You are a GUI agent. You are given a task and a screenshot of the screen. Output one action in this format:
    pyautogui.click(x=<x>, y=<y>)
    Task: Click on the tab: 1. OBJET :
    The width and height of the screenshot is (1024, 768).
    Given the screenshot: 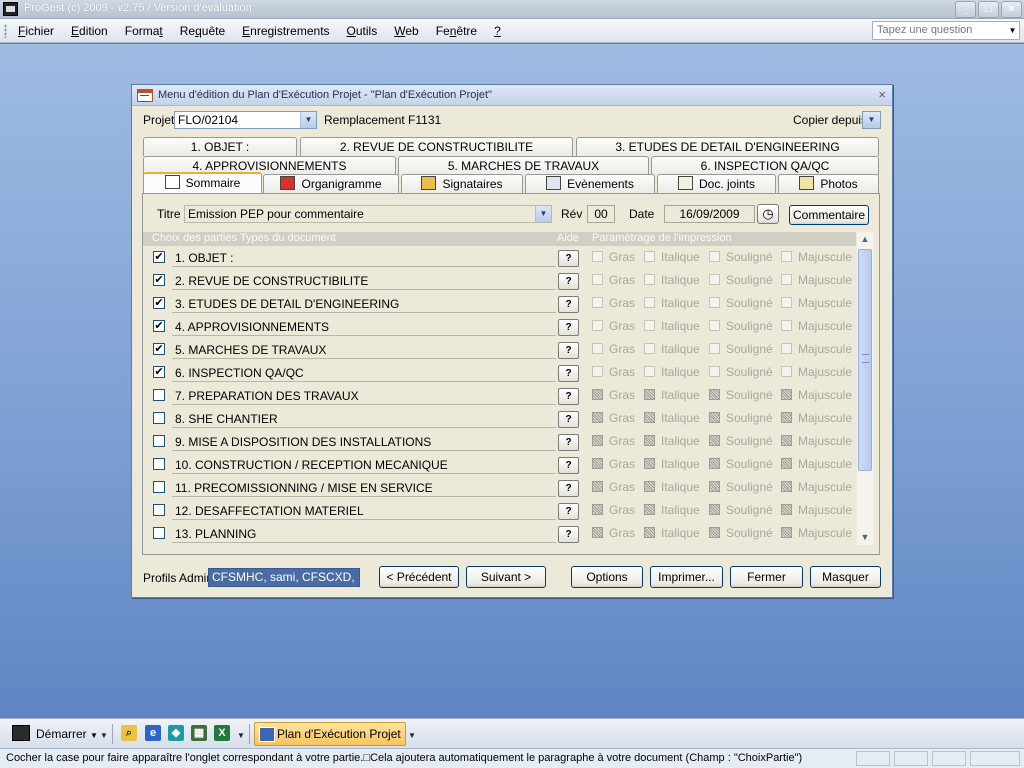 What is the action you would take?
    pyautogui.click(x=220, y=146)
    